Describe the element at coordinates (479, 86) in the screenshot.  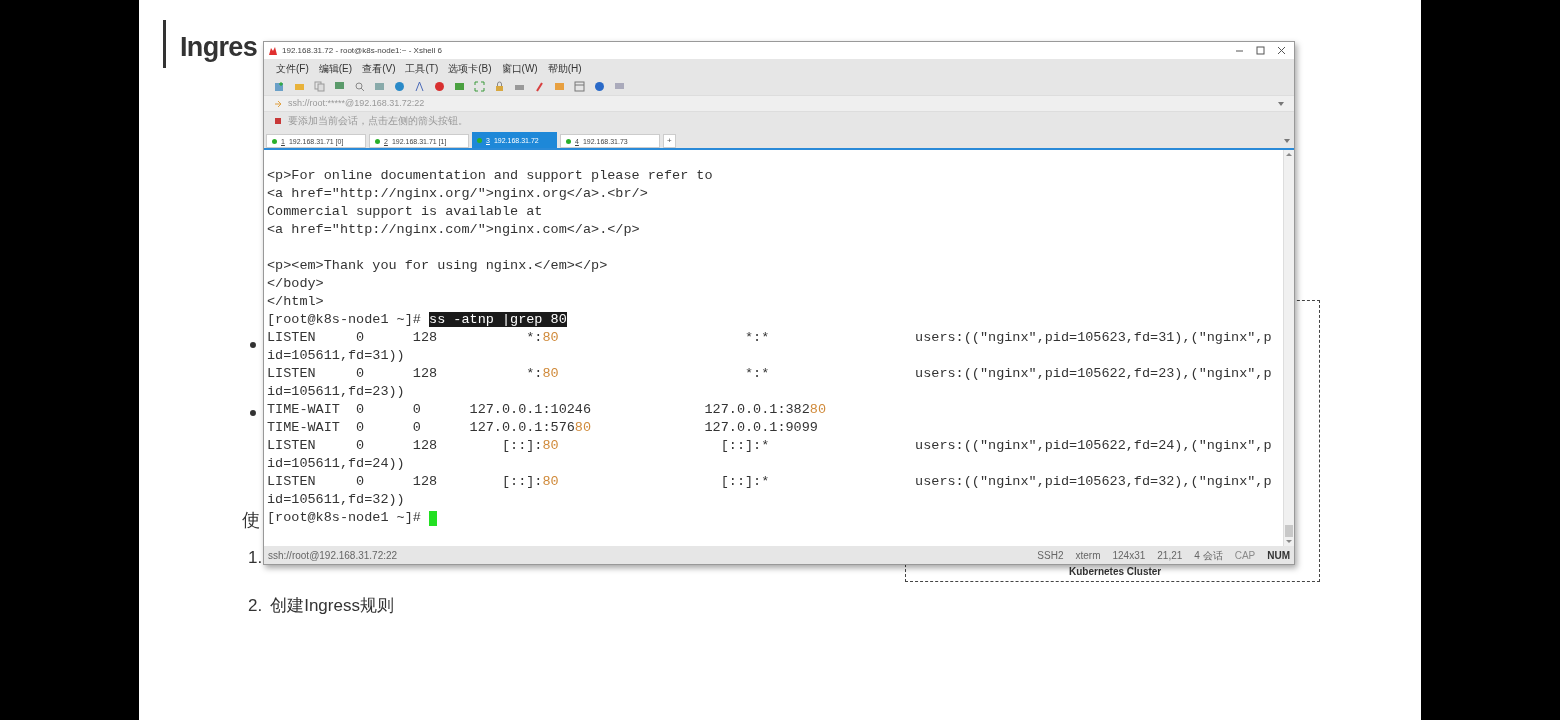
I see `fullscreen-icon` at that location.